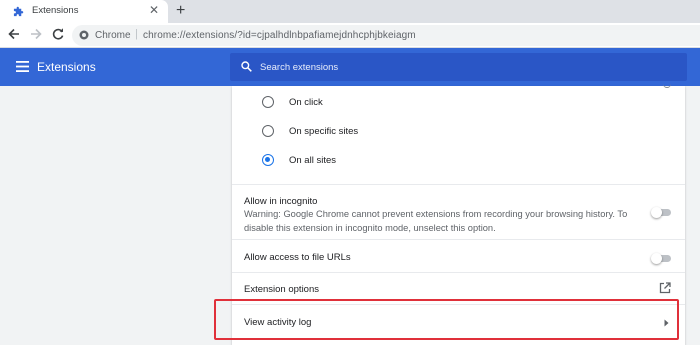  What do you see at coordinates (666, 323) in the screenshot?
I see `chevron-right-icon` at bounding box center [666, 323].